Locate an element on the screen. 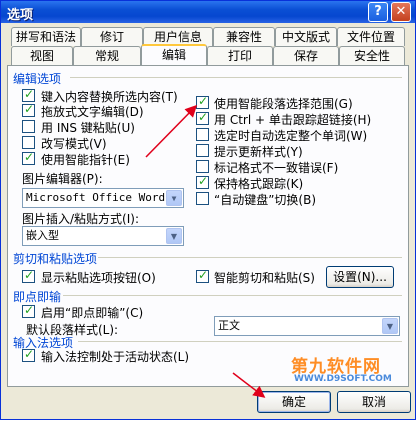 The height and width of the screenshot is (421, 416). smart-paragraph-selection-checkbox is located at coordinates (202, 101).